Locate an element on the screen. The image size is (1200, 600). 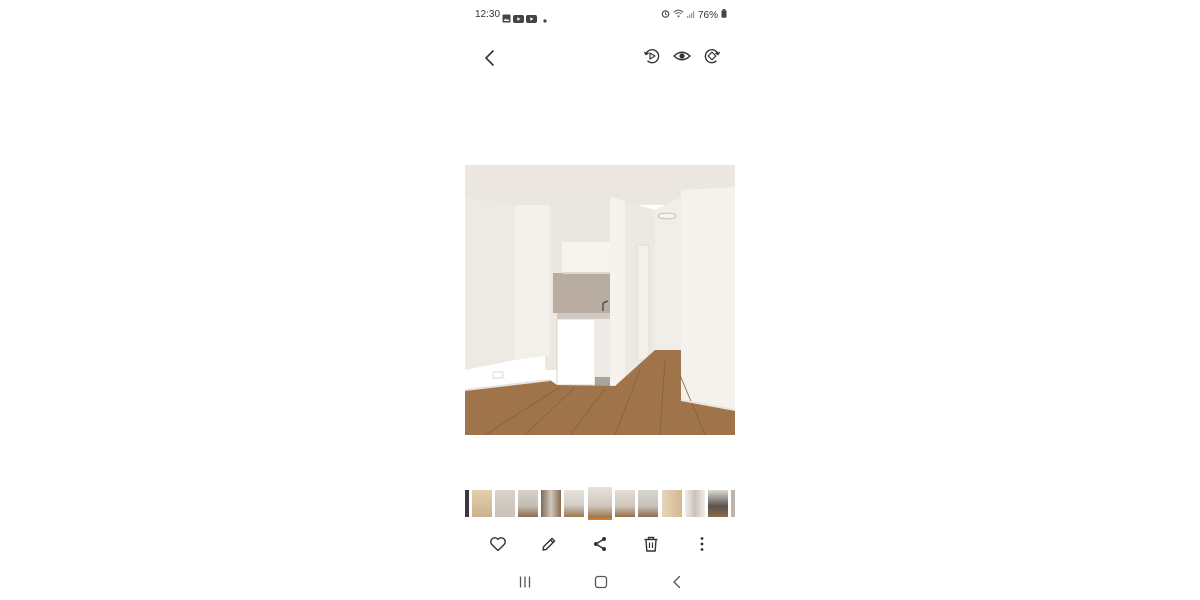
home-button is located at coordinates (601, 582).